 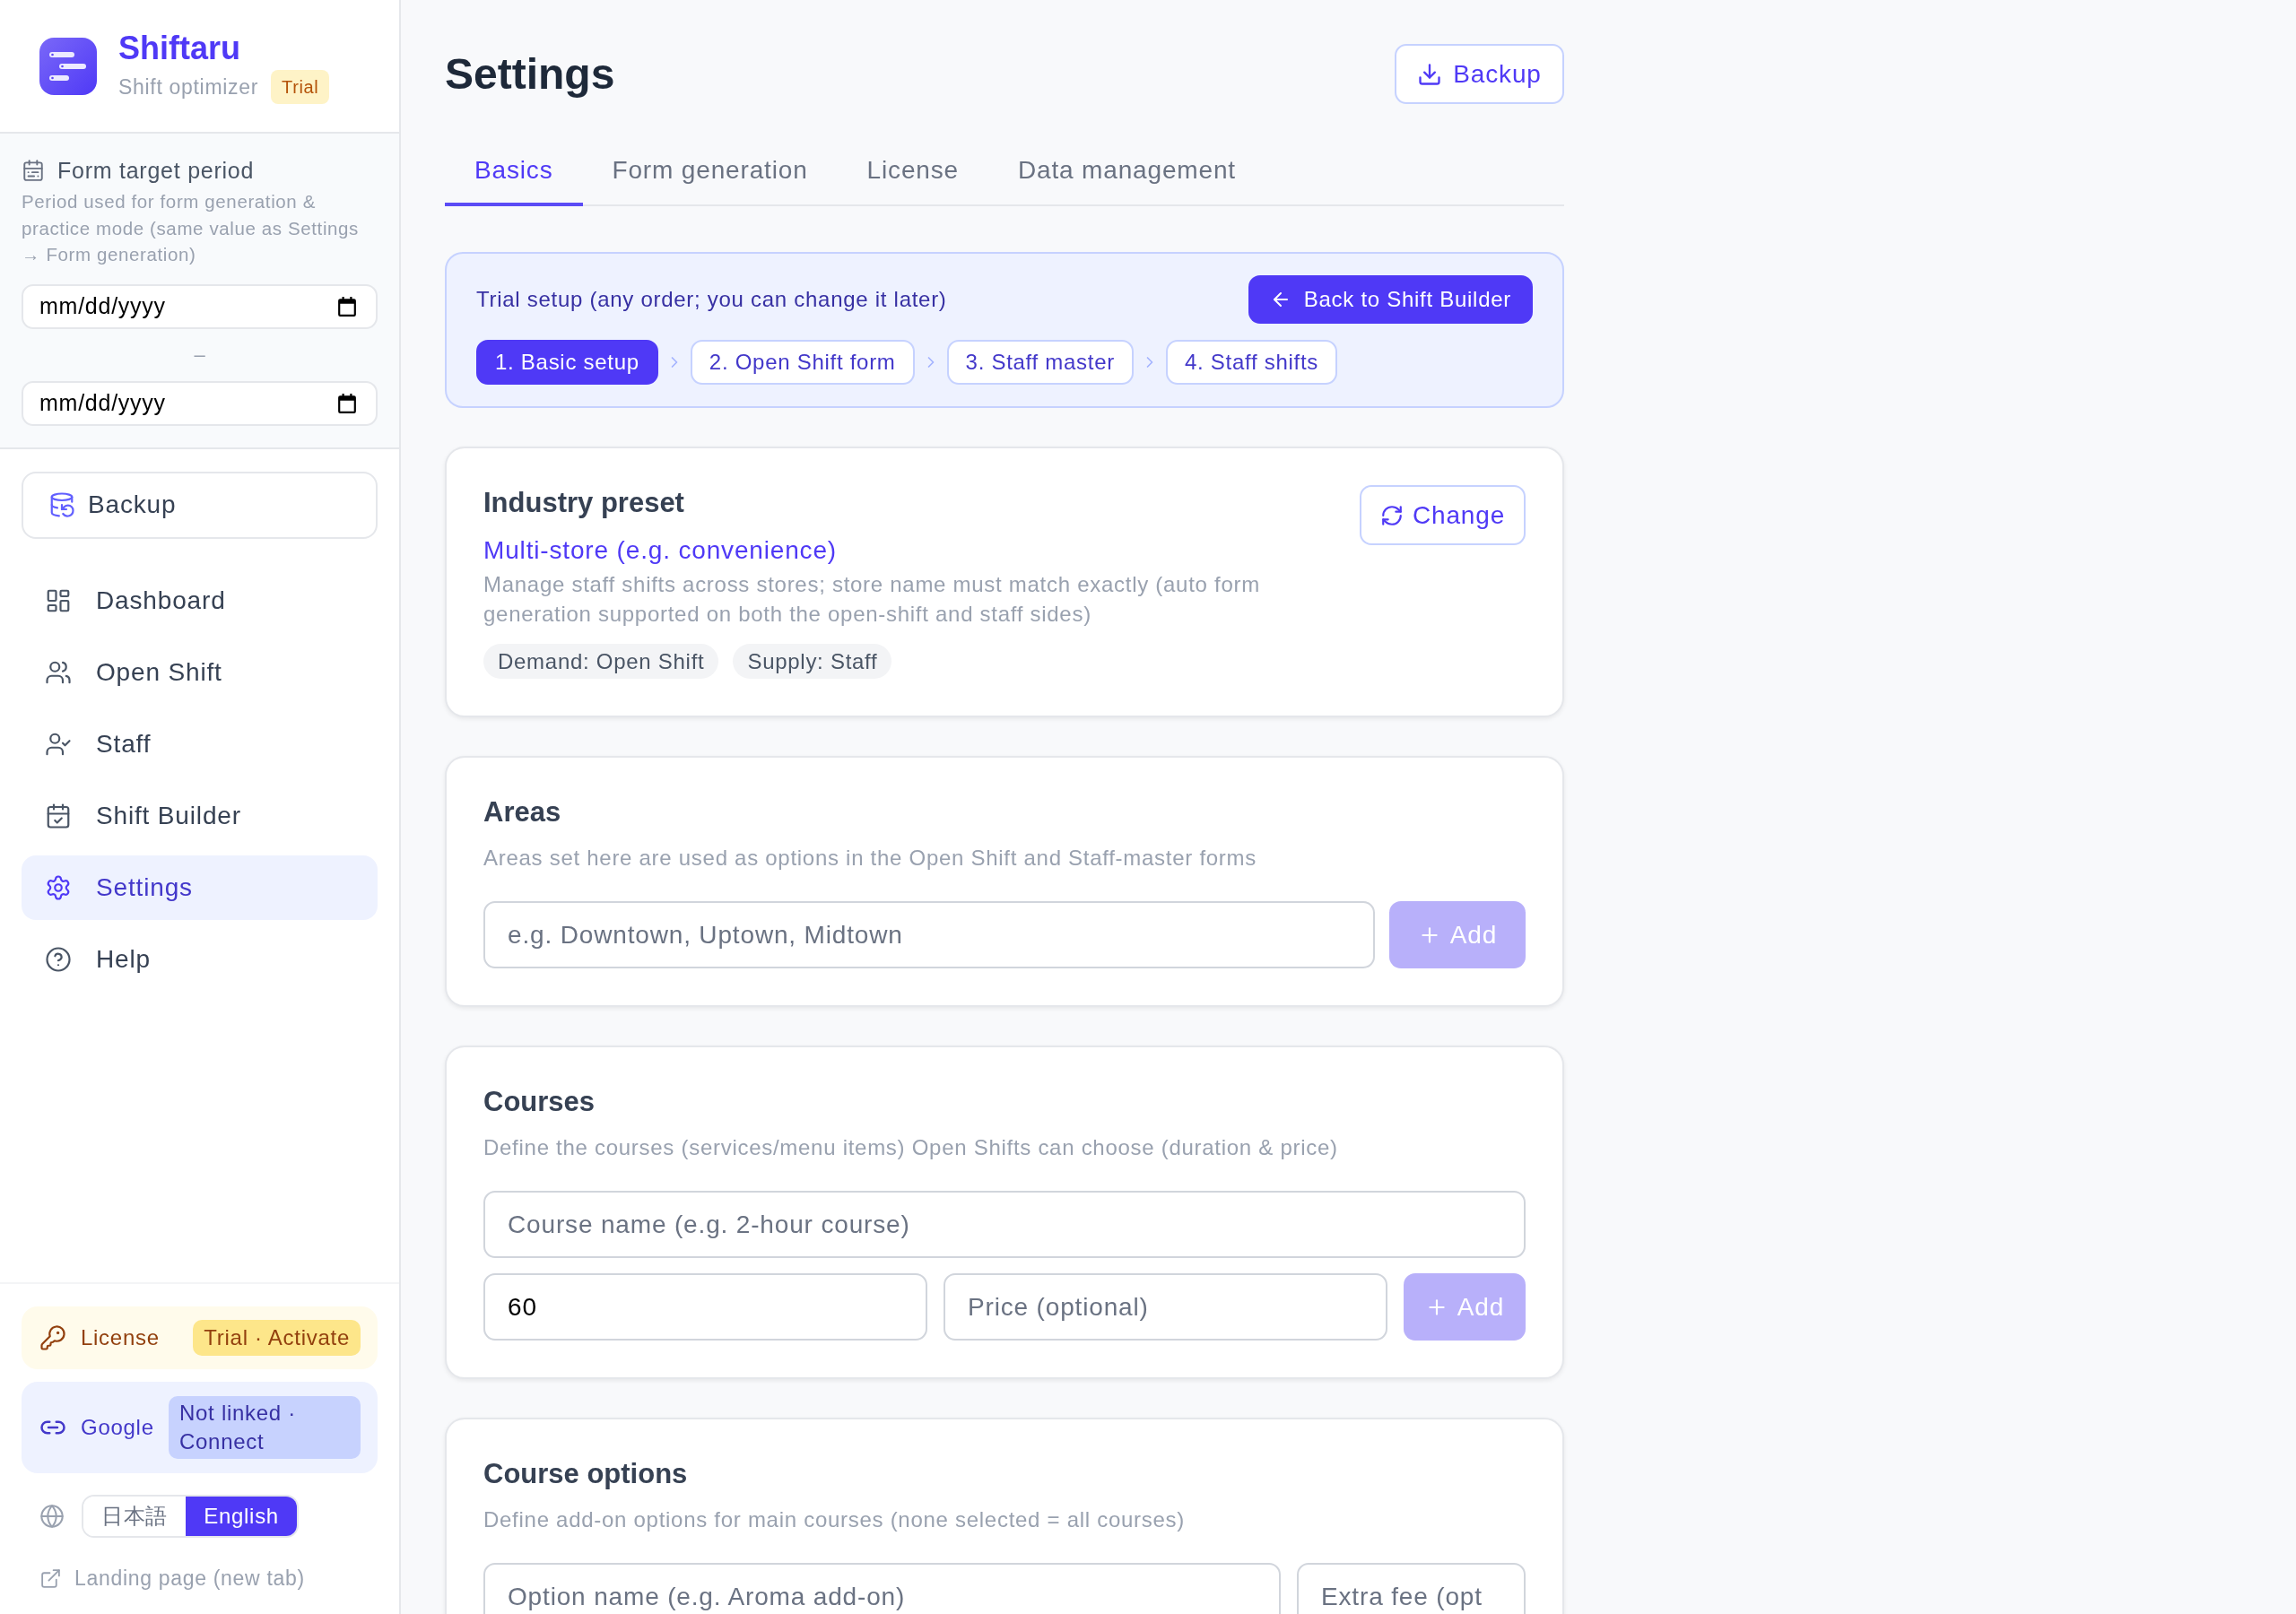 I want to click on card-description: Areas set here are used as options in the Open Shift and Staff-master forms, so click(x=870, y=858).